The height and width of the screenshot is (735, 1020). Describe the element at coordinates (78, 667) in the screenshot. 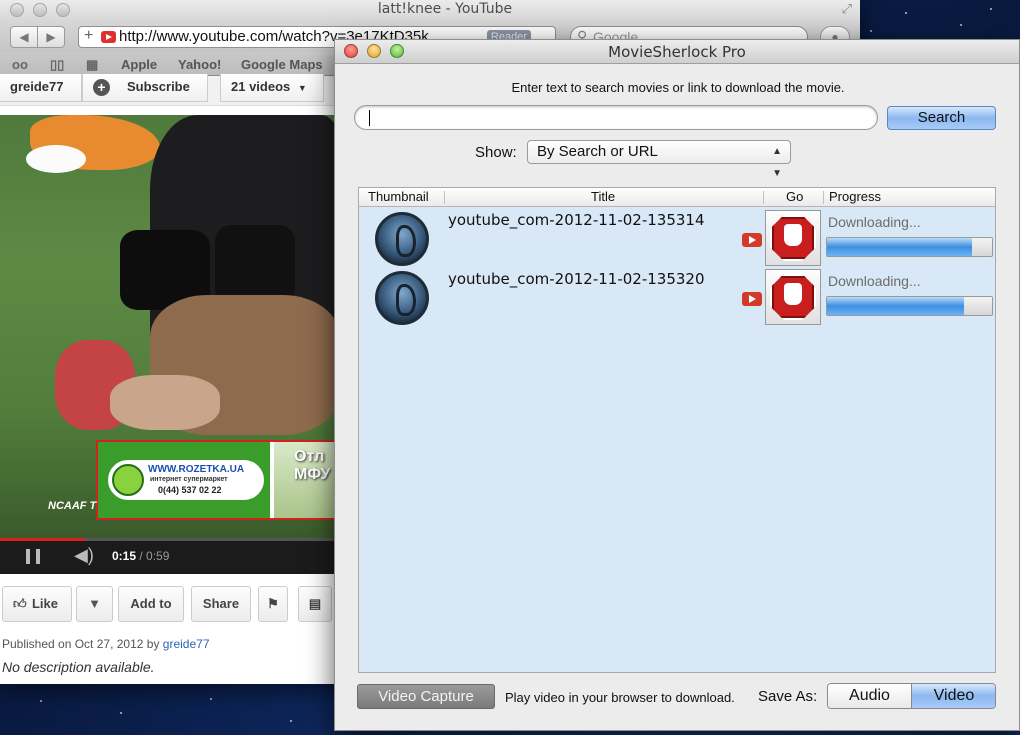

I see `video-description: No description available.` at that location.